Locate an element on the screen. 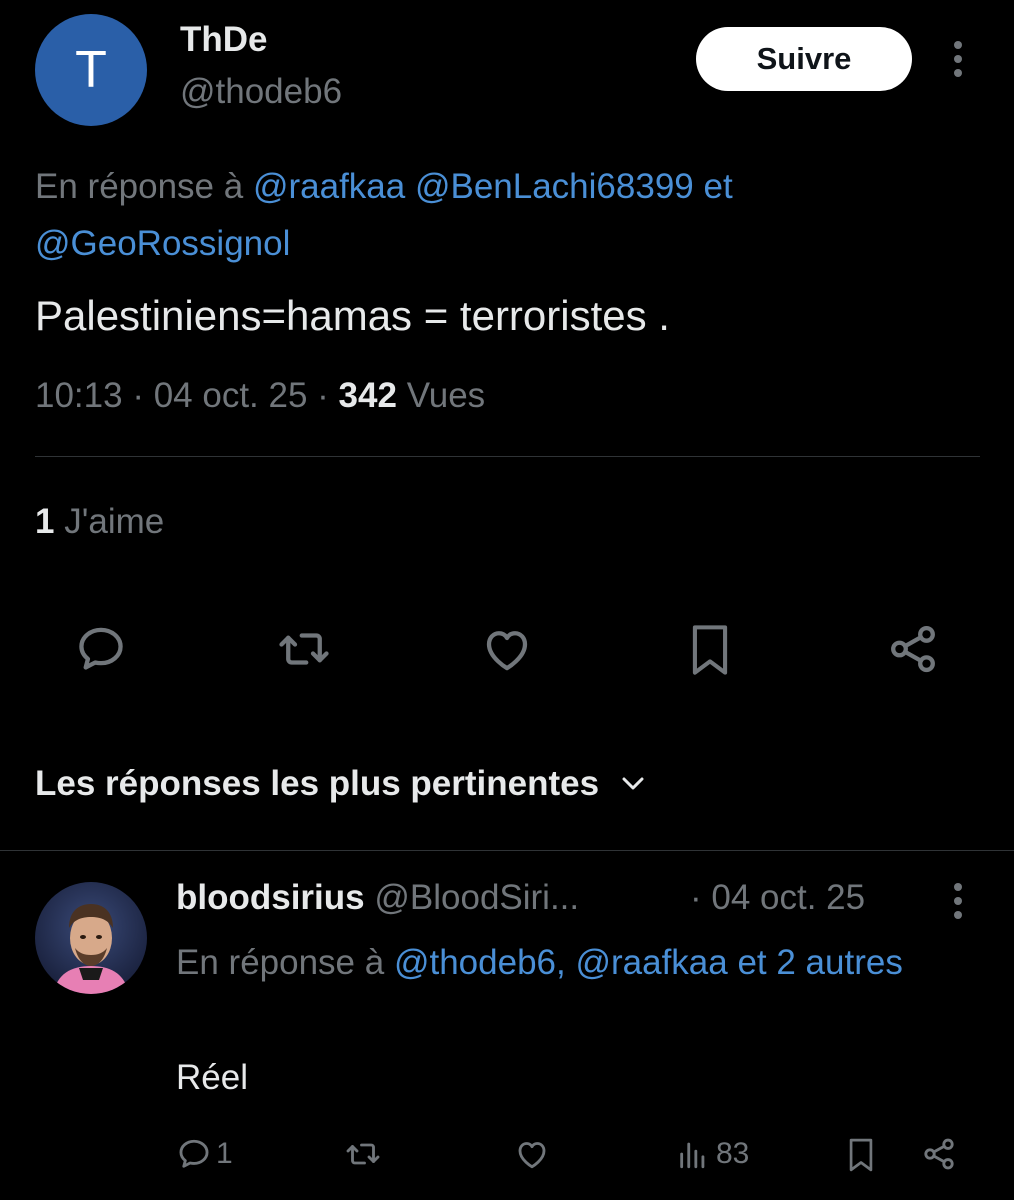 The width and height of the screenshot is (1014, 1200). author-handle: @thodeb6 is located at coordinates (261, 92).